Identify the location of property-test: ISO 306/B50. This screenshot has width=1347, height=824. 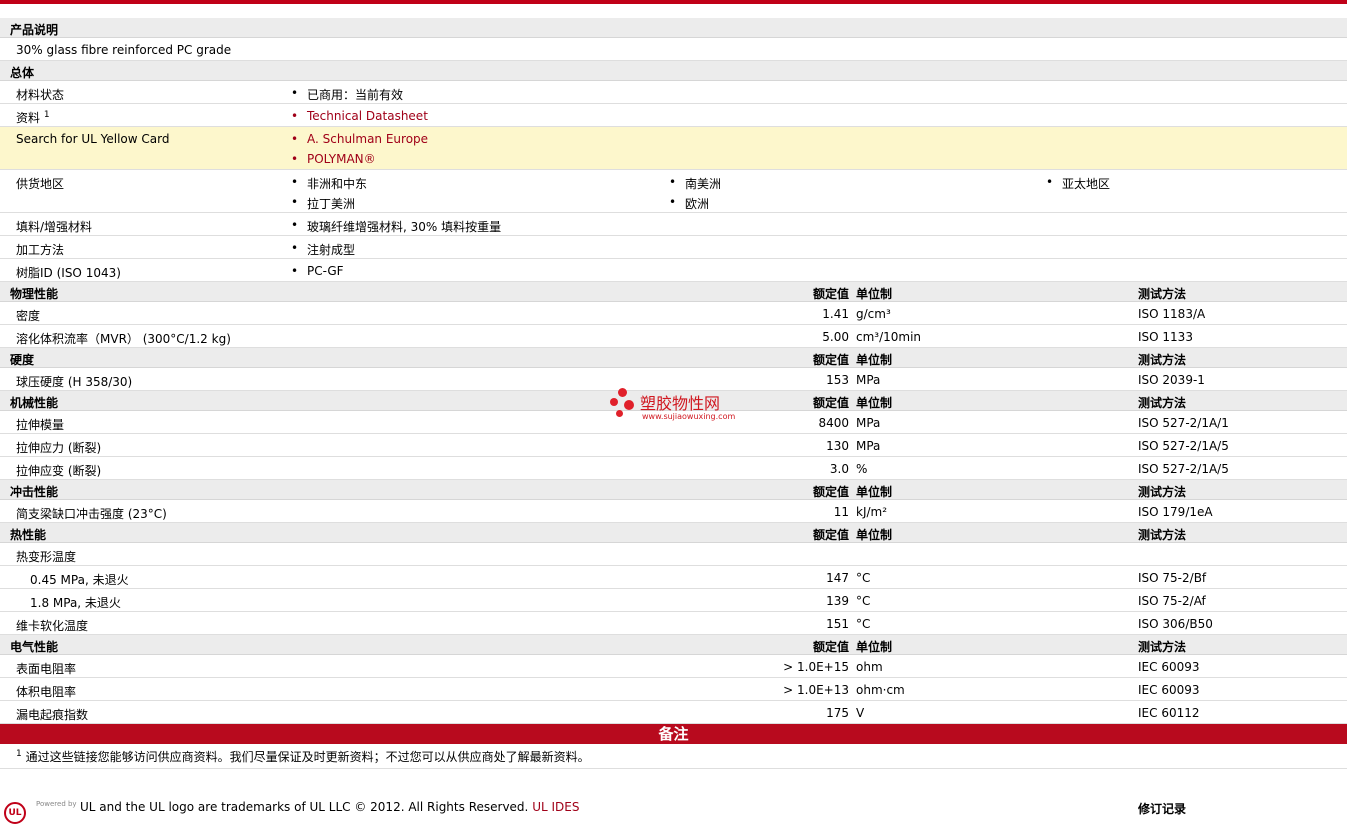
(1175, 624).